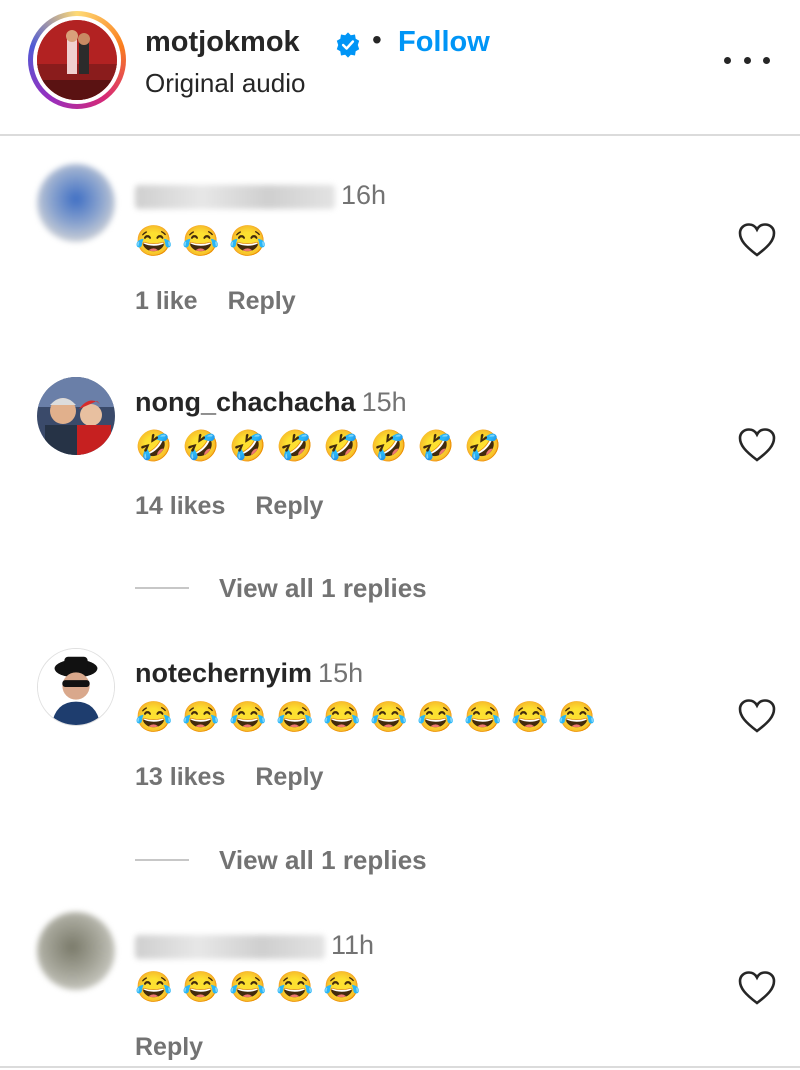  I want to click on comment-header: 11h, so click(254, 945).